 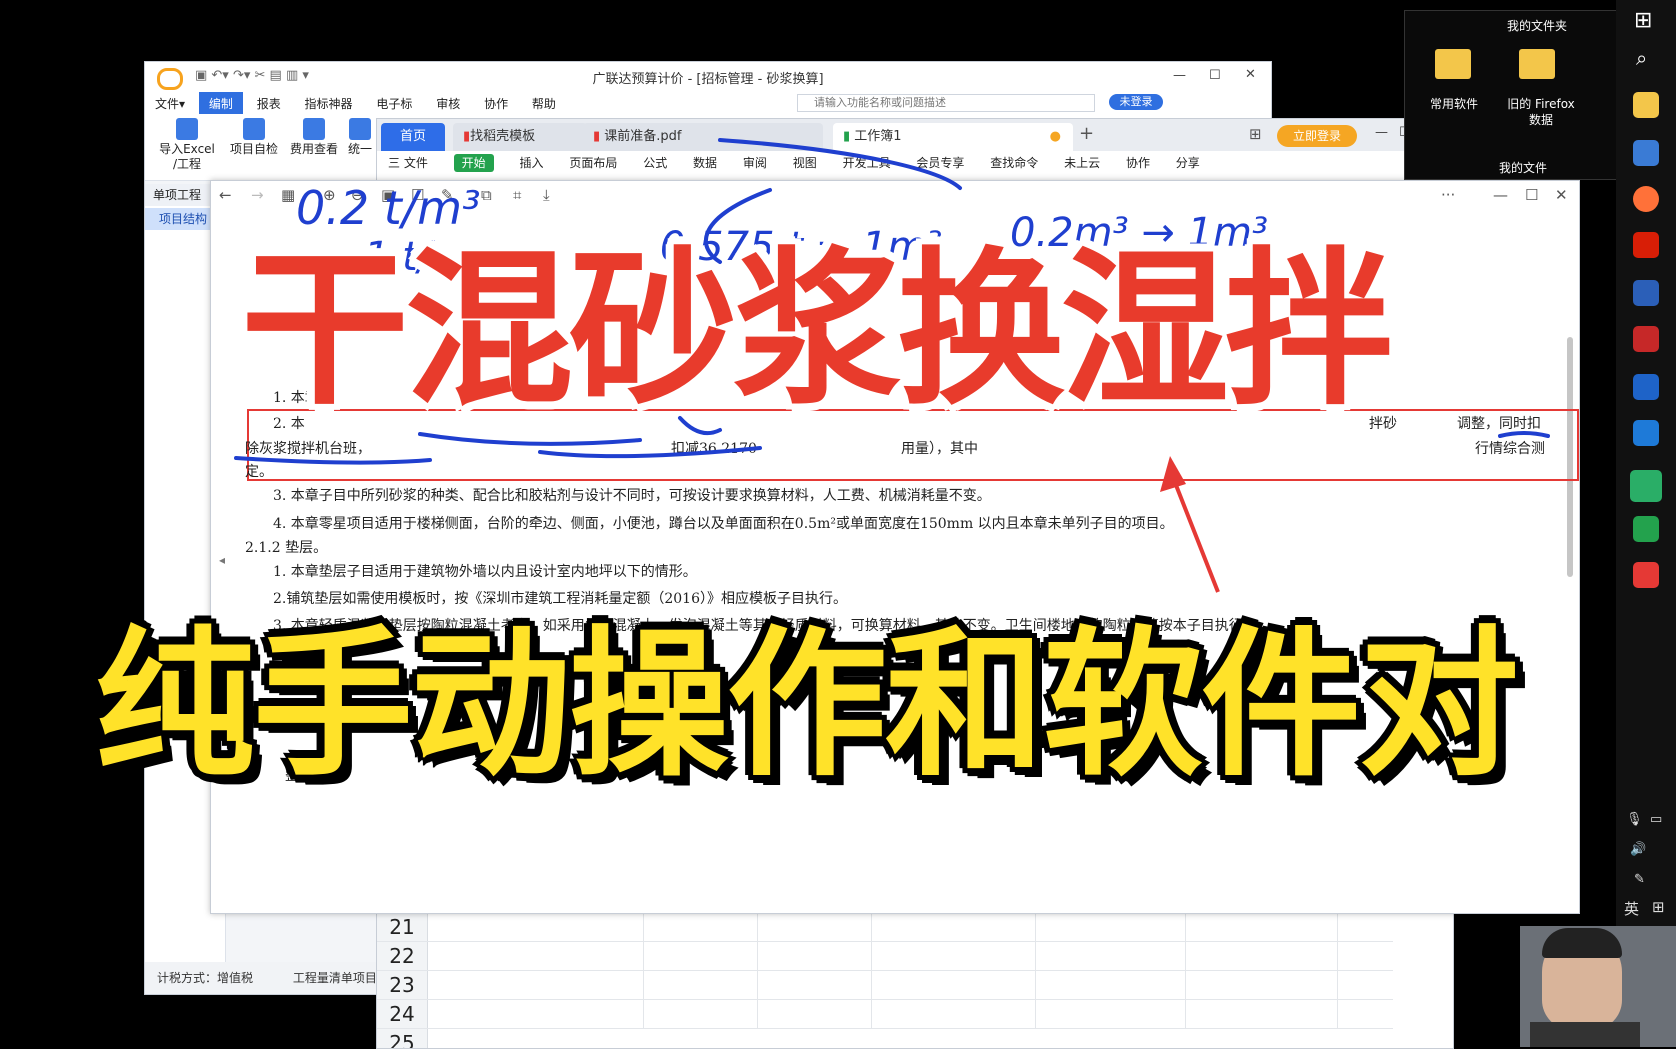 What do you see at coordinates (1646, 433) in the screenshot?
I see `preview-icon` at bounding box center [1646, 433].